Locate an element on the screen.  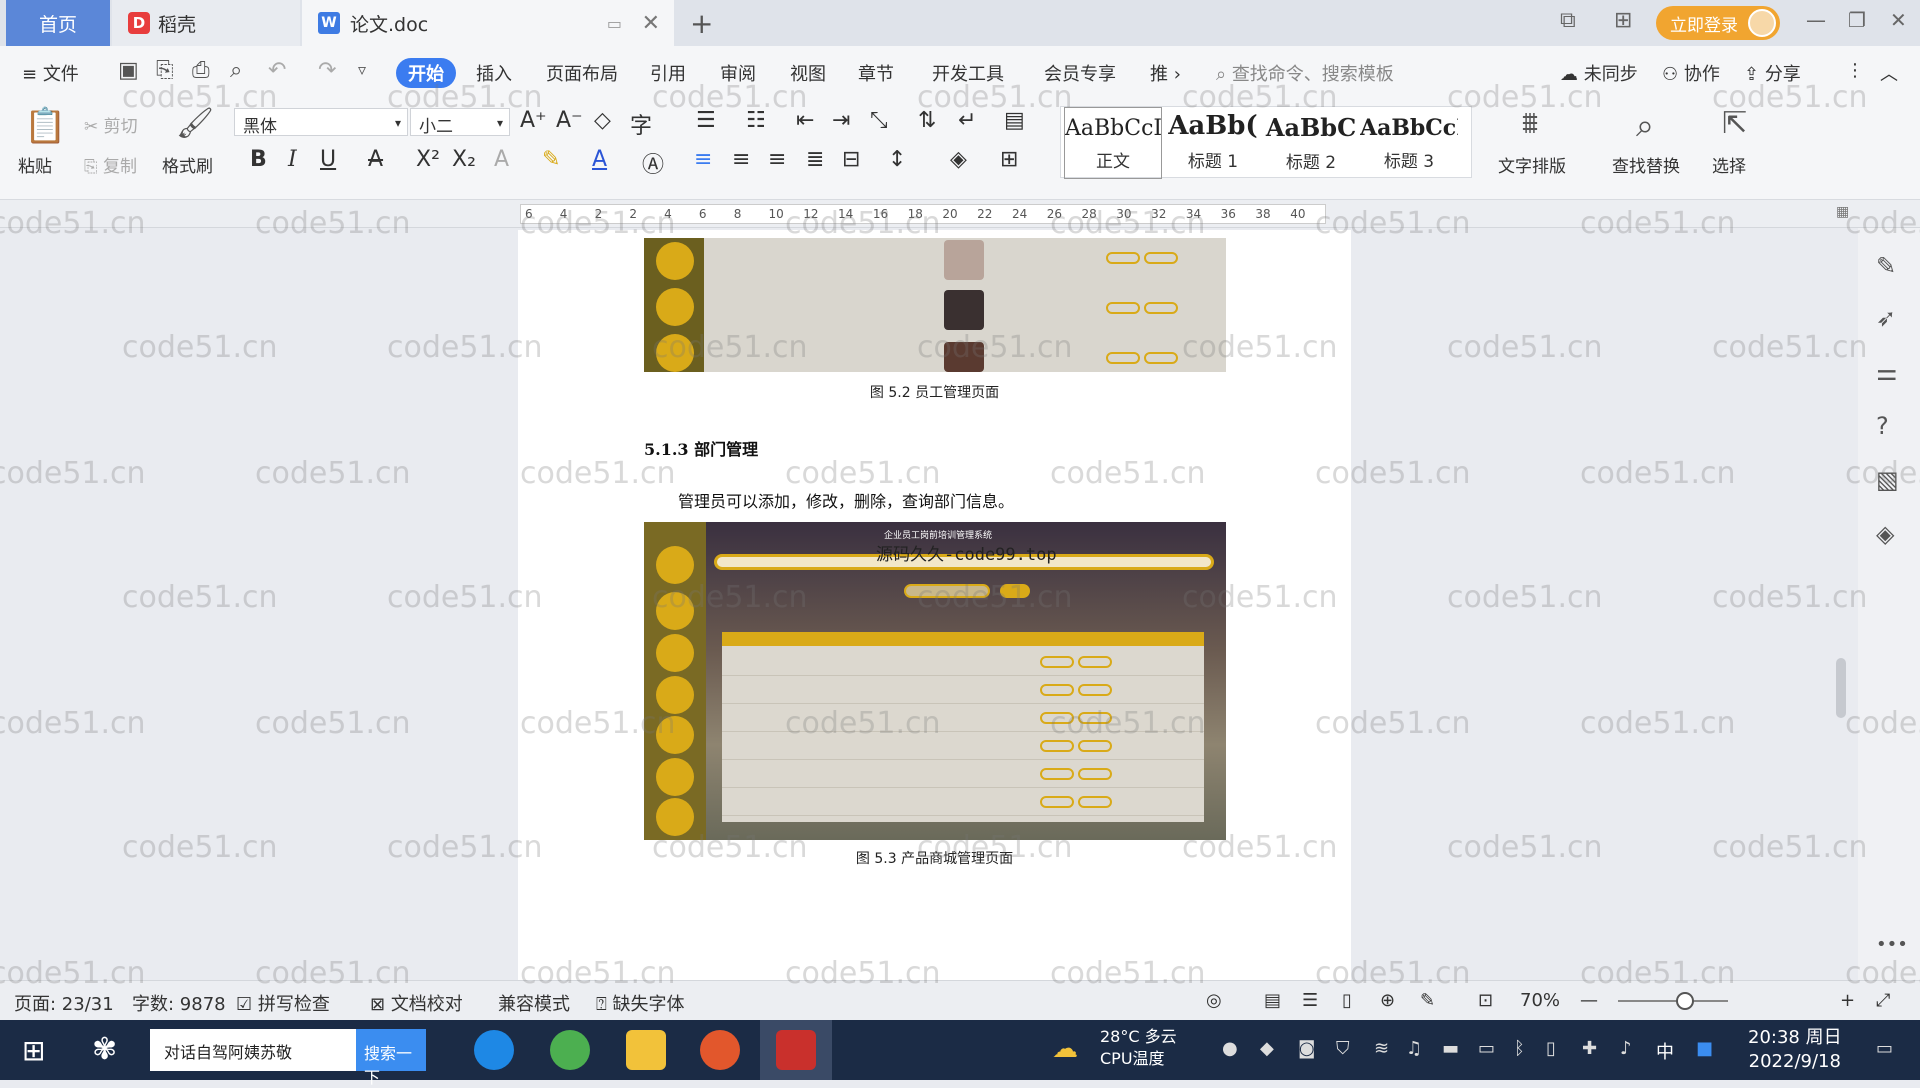
menu-developer: 开发工具 is located at coordinates (968, 73).